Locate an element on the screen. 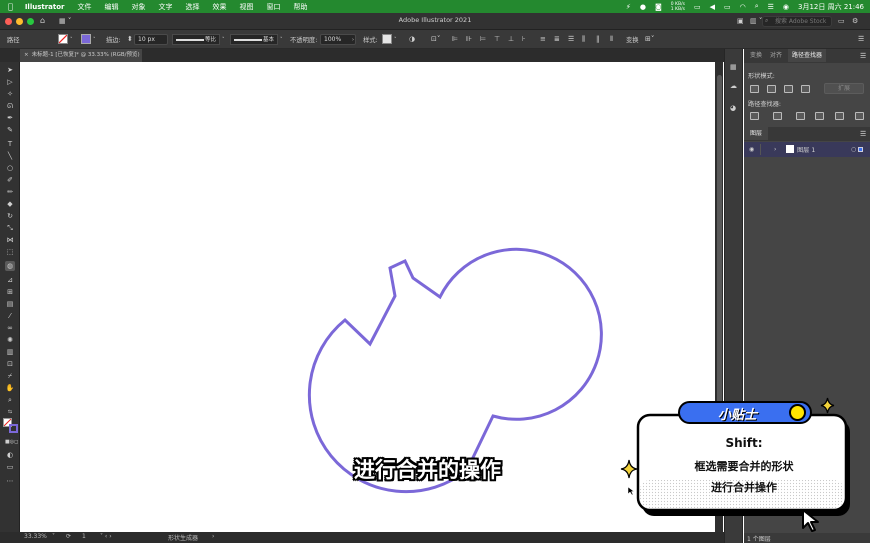  unite-button is located at coordinates (754, 89).